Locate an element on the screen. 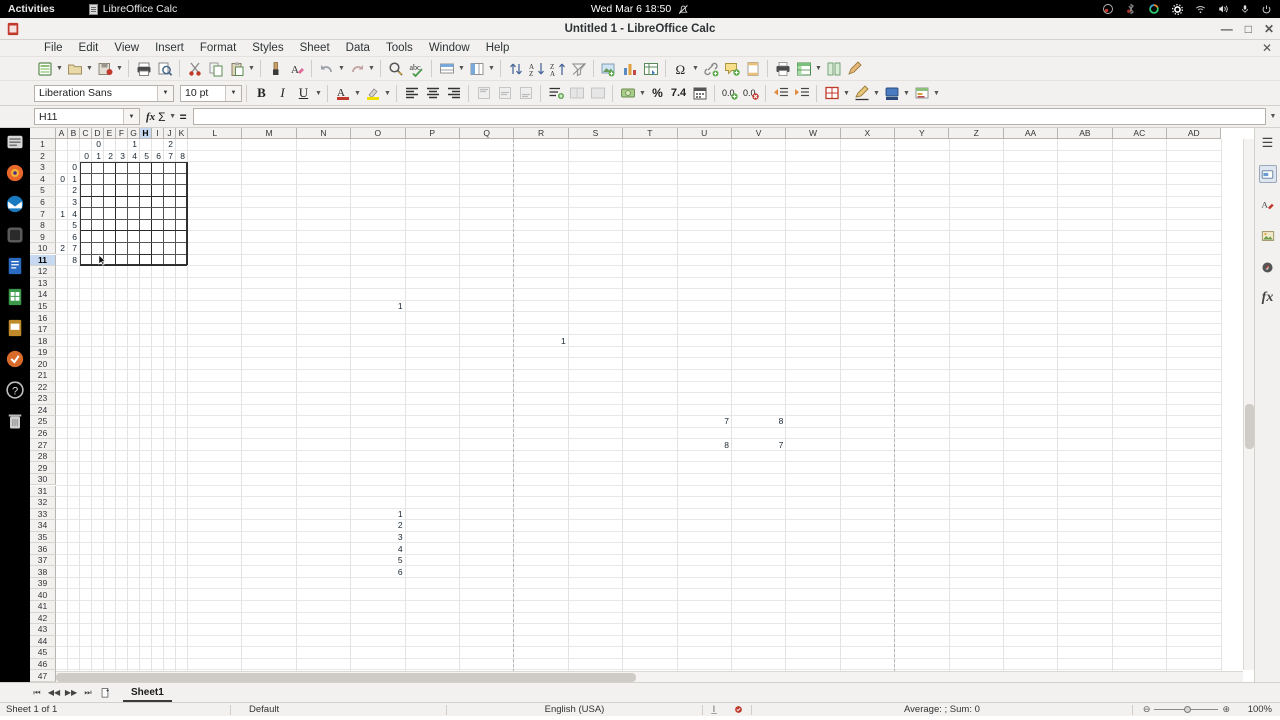 This screenshot has width=1280, height=720. cell-E2: 2 is located at coordinates (109, 156).